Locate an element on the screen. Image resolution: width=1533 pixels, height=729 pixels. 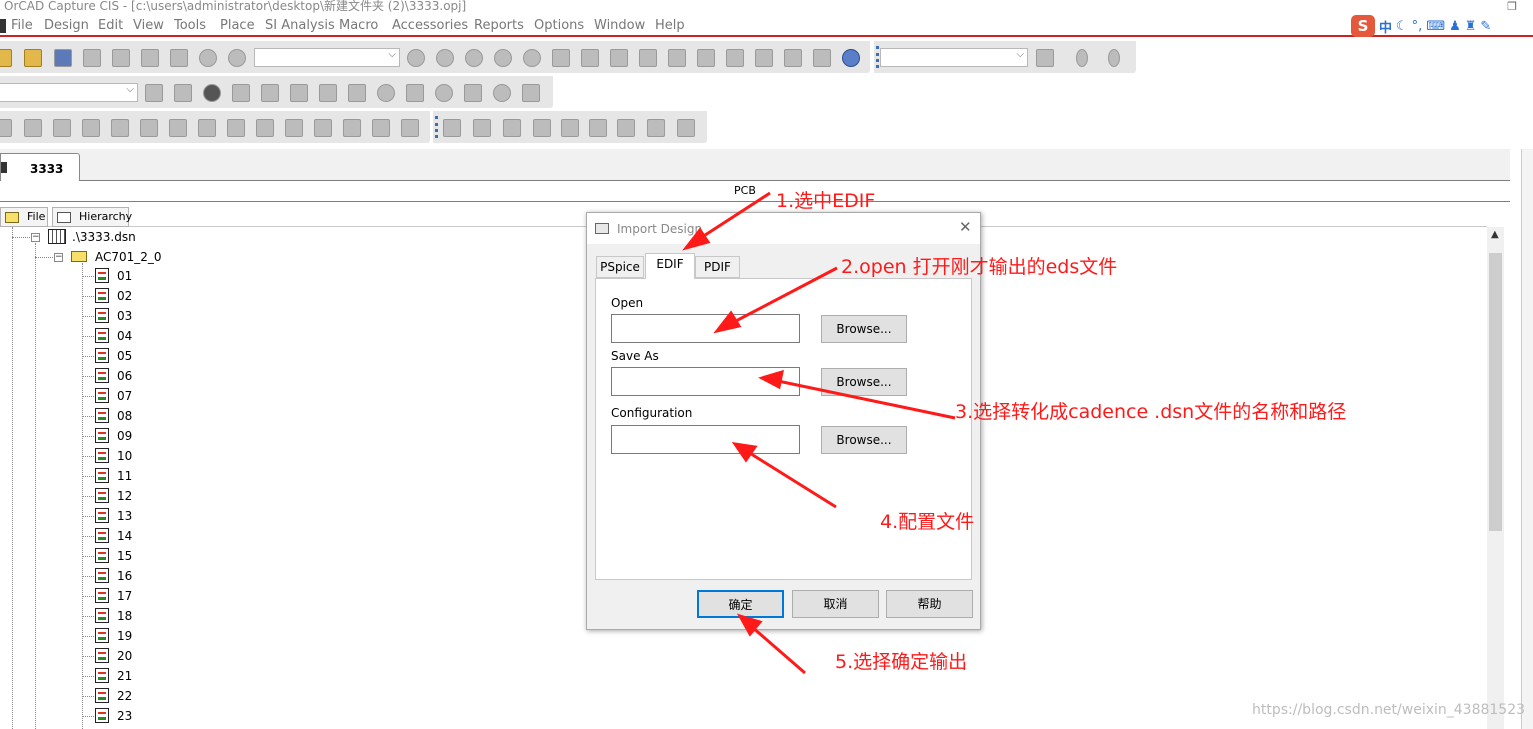
shirt-icon: ♜ is located at coordinates (1471, 26).